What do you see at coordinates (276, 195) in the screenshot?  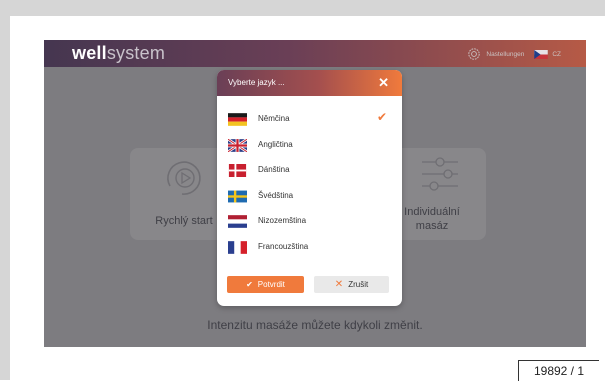 I see `language-label: Švédština` at bounding box center [276, 195].